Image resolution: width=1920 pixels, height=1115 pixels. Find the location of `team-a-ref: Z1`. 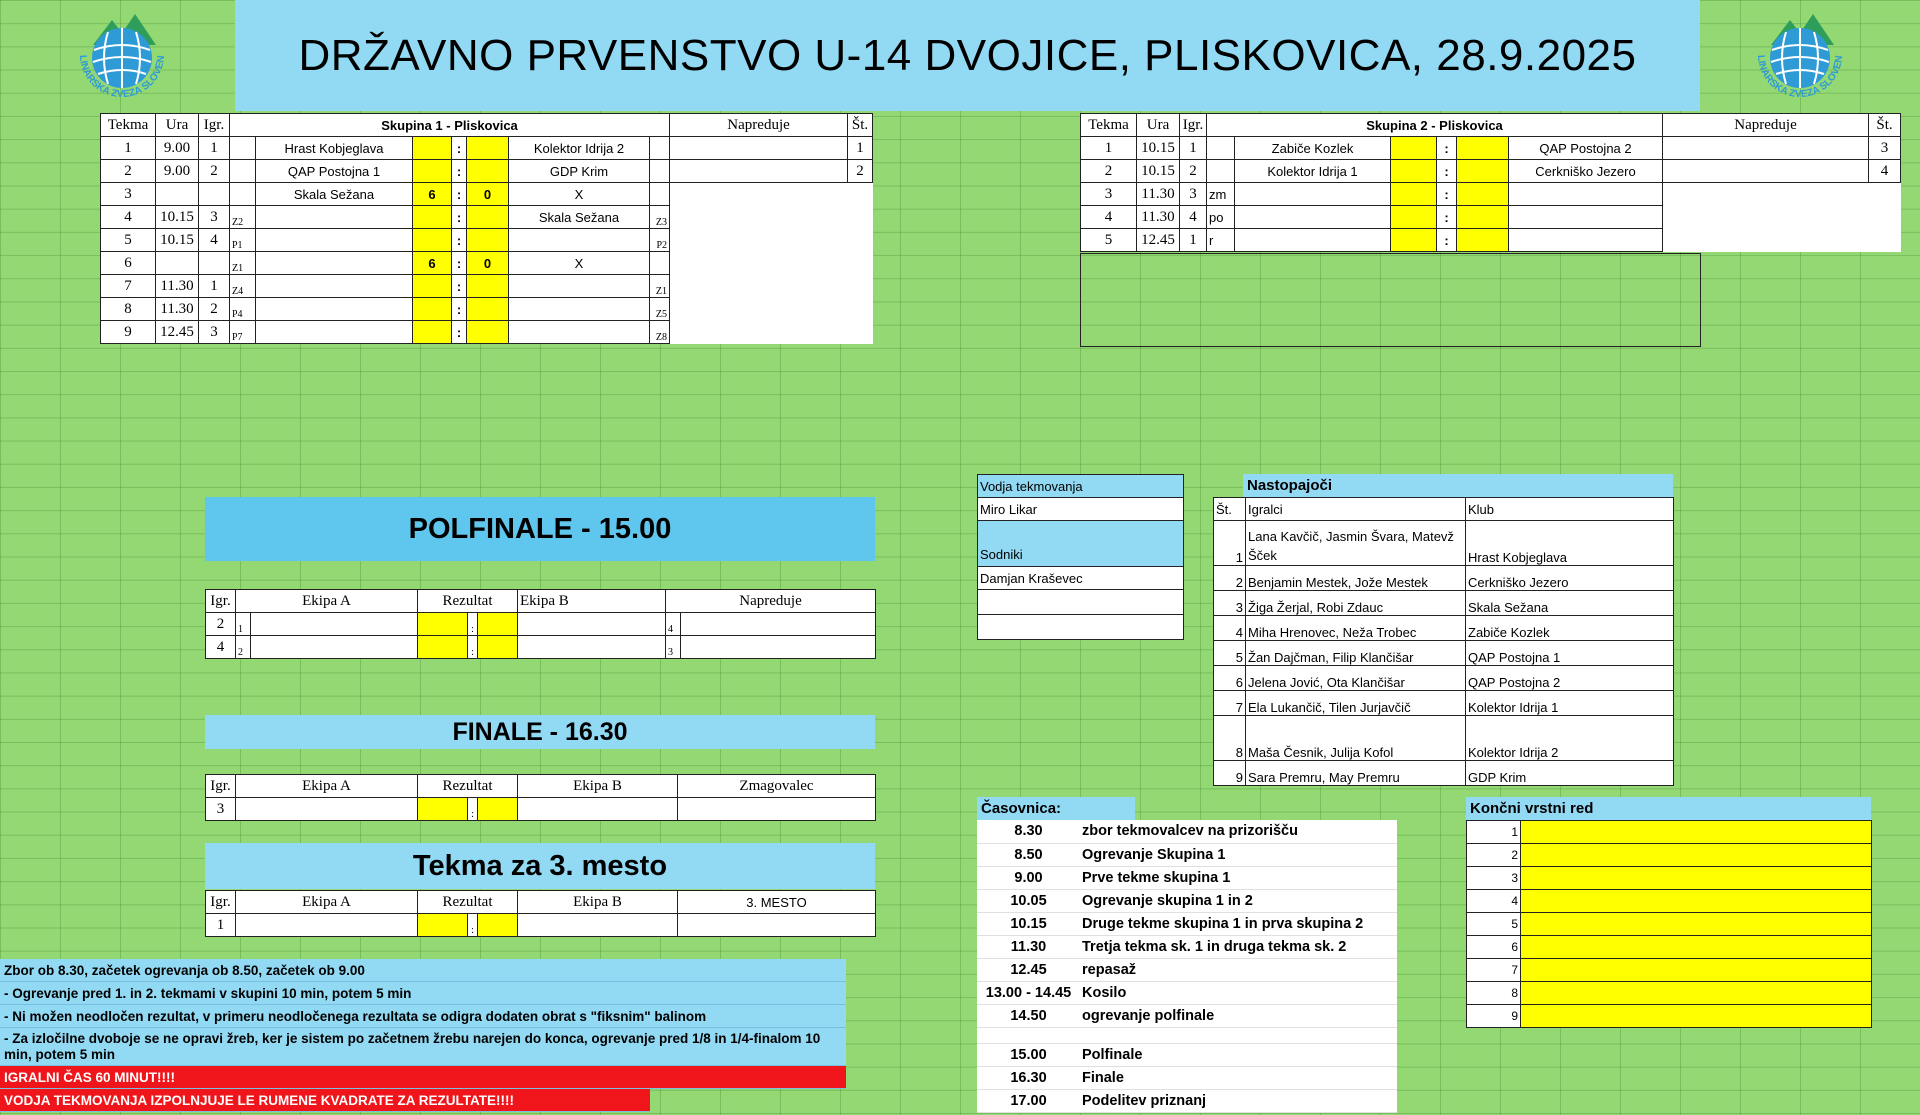

team-a-ref: Z1 is located at coordinates (242, 263).